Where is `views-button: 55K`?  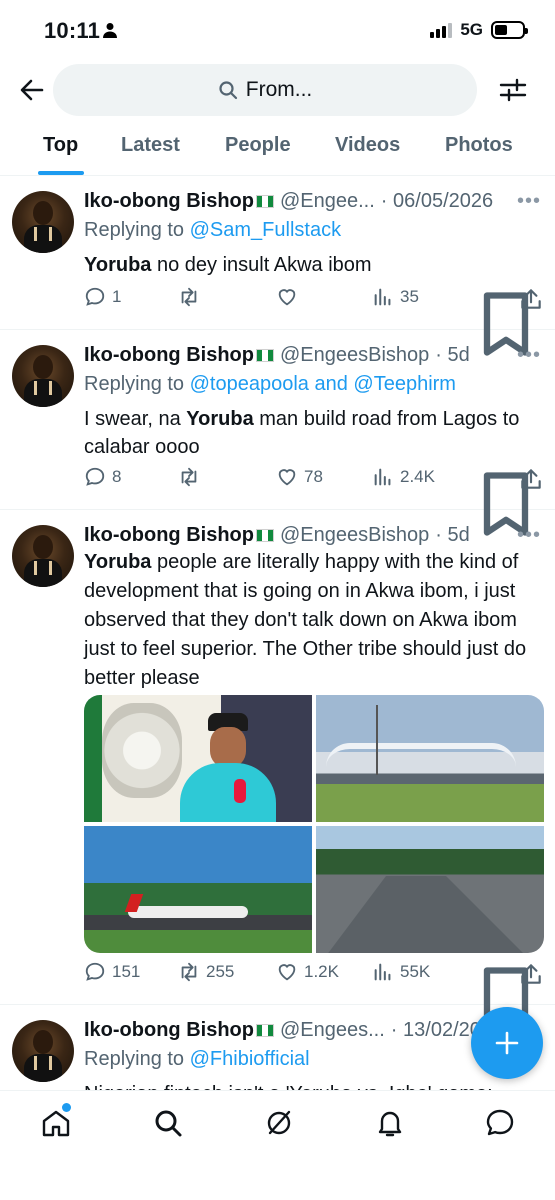
views-button: 55K is located at coordinates (401, 972).